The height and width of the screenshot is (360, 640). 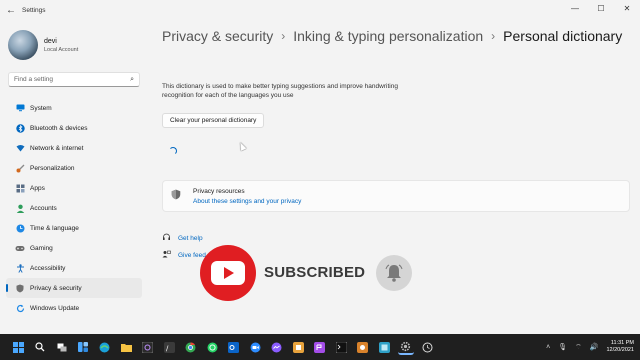 What do you see at coordinates (74, 148) in the screenshot?
I see `sidebar-item-network: Network & internet` at bounding box center [74, 148].